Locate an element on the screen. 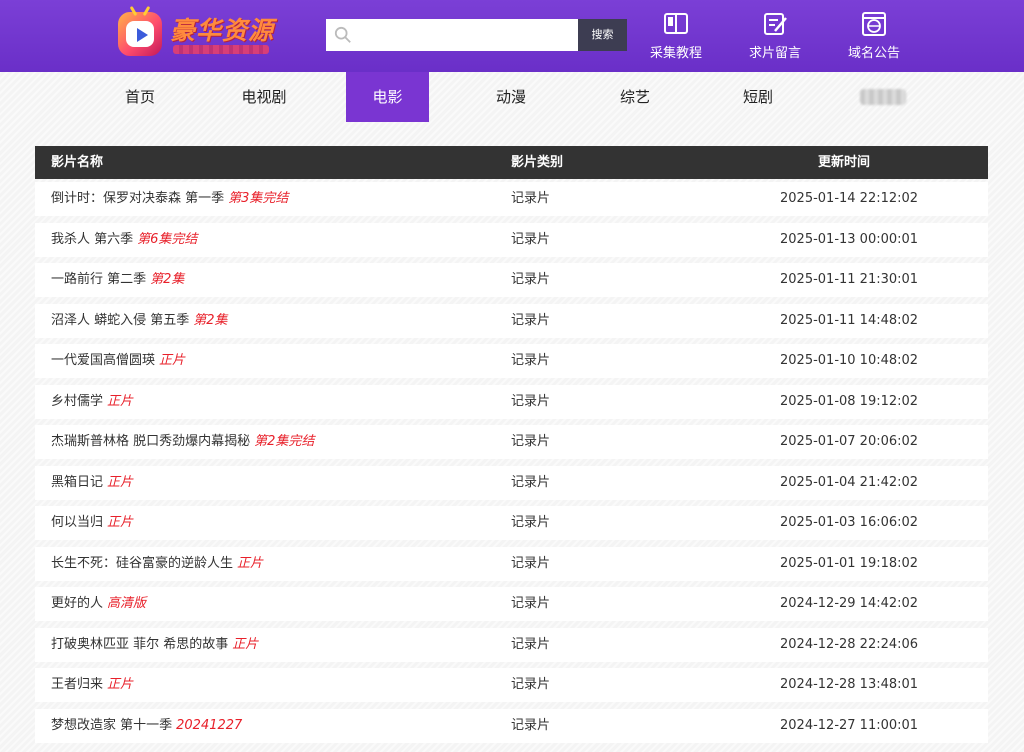  table-row: 长生不死：硅谷富豪的逆龄人生 正片 记录片 2025-01-01 19:18:02 is located at coordinates (511, 563).